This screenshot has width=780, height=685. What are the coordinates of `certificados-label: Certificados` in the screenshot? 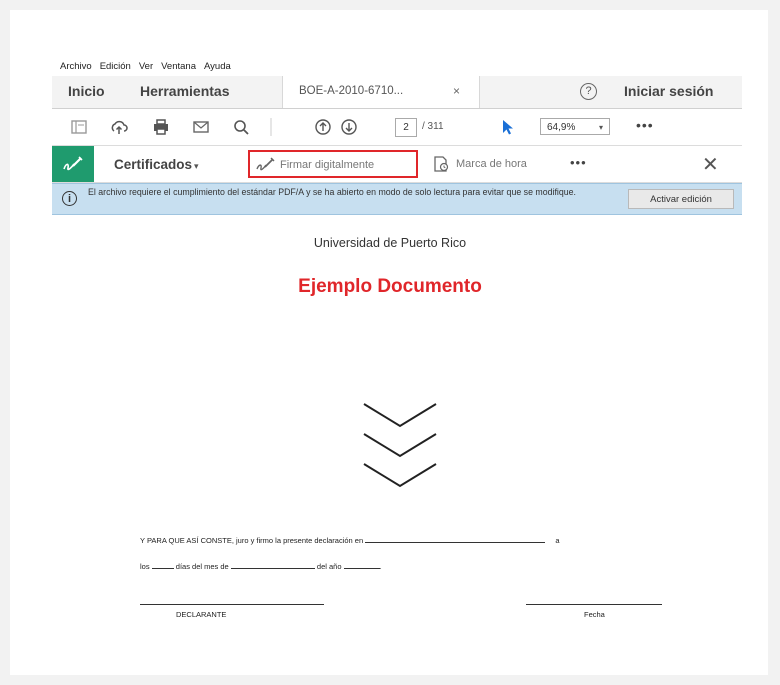 It's located at (153, 164).